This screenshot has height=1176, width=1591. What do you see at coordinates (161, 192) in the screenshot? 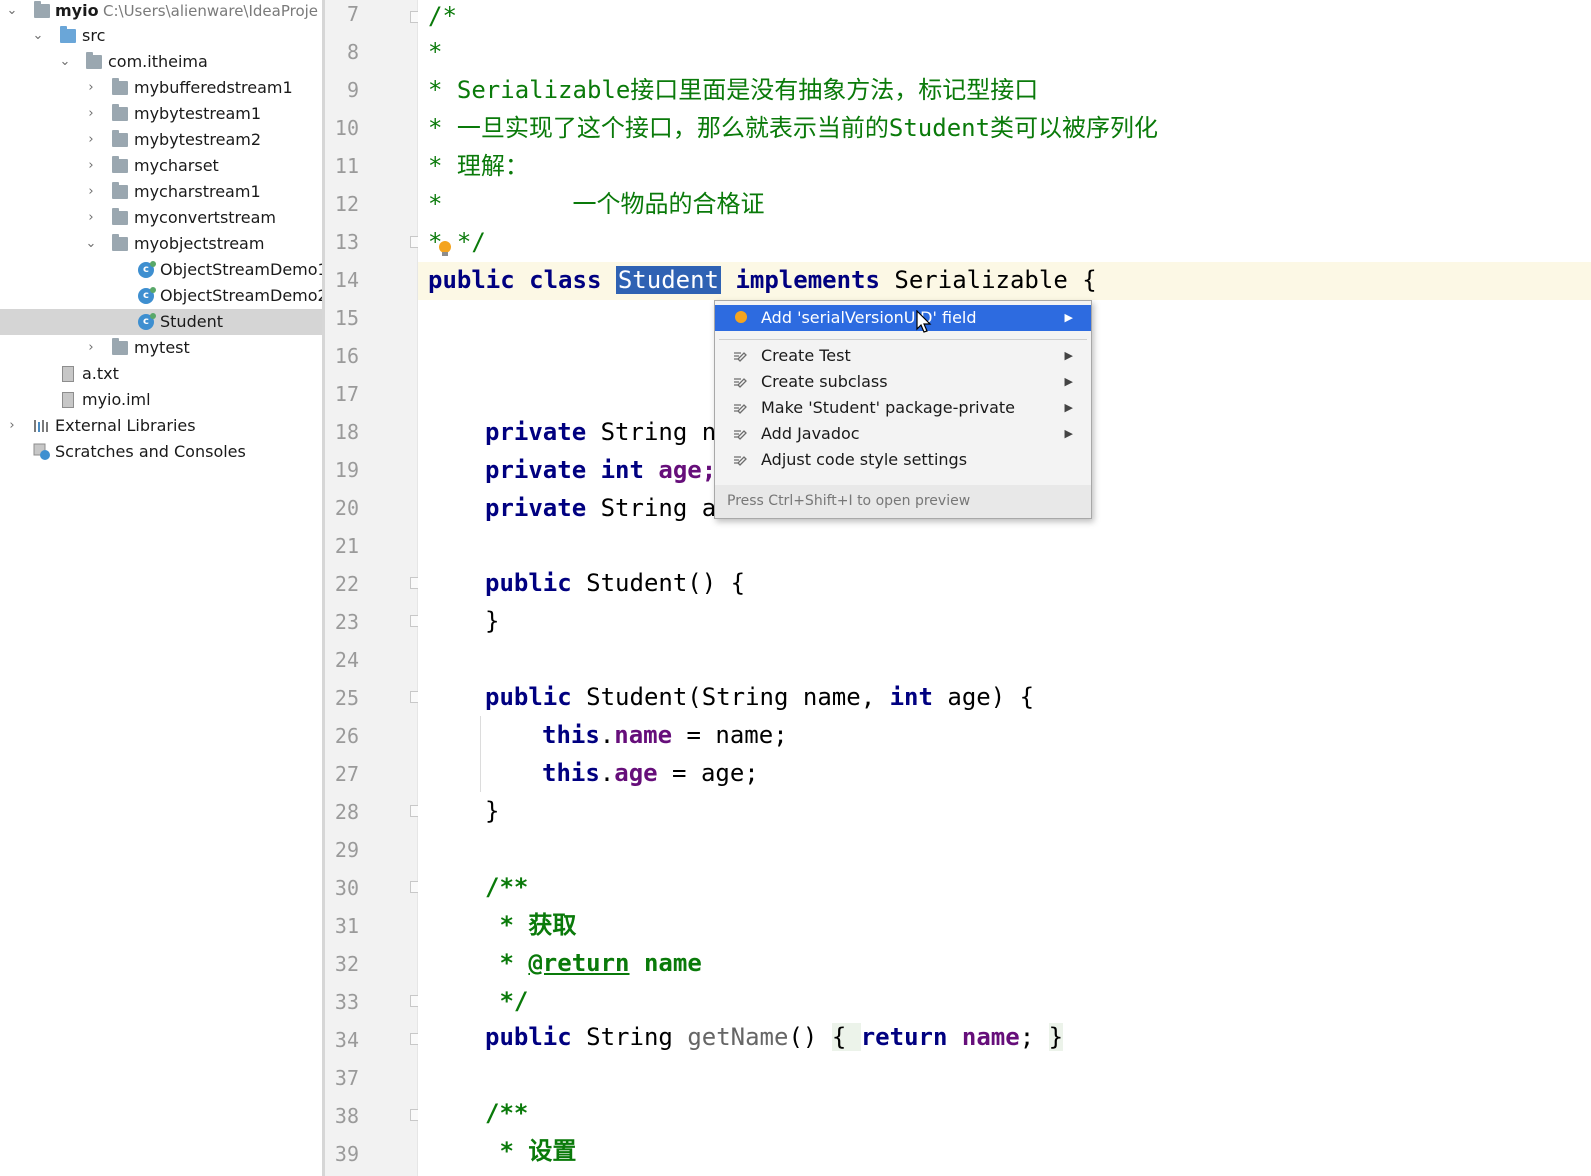
I see `tree-item-package: › mycharstream1` at bounding box center [161, 192].